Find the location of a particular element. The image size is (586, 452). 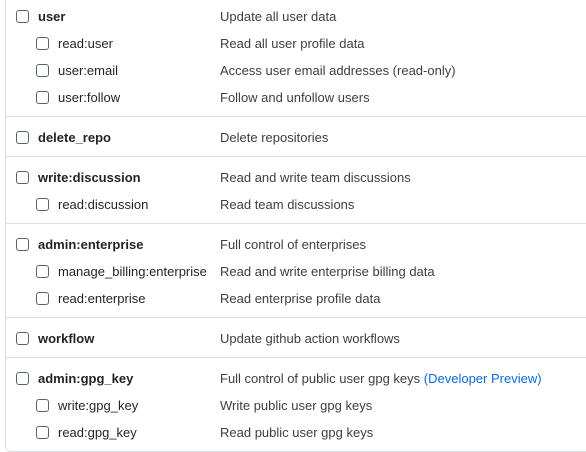

scope-description: Read enterprise profile data is located at coordinates (300, 298).